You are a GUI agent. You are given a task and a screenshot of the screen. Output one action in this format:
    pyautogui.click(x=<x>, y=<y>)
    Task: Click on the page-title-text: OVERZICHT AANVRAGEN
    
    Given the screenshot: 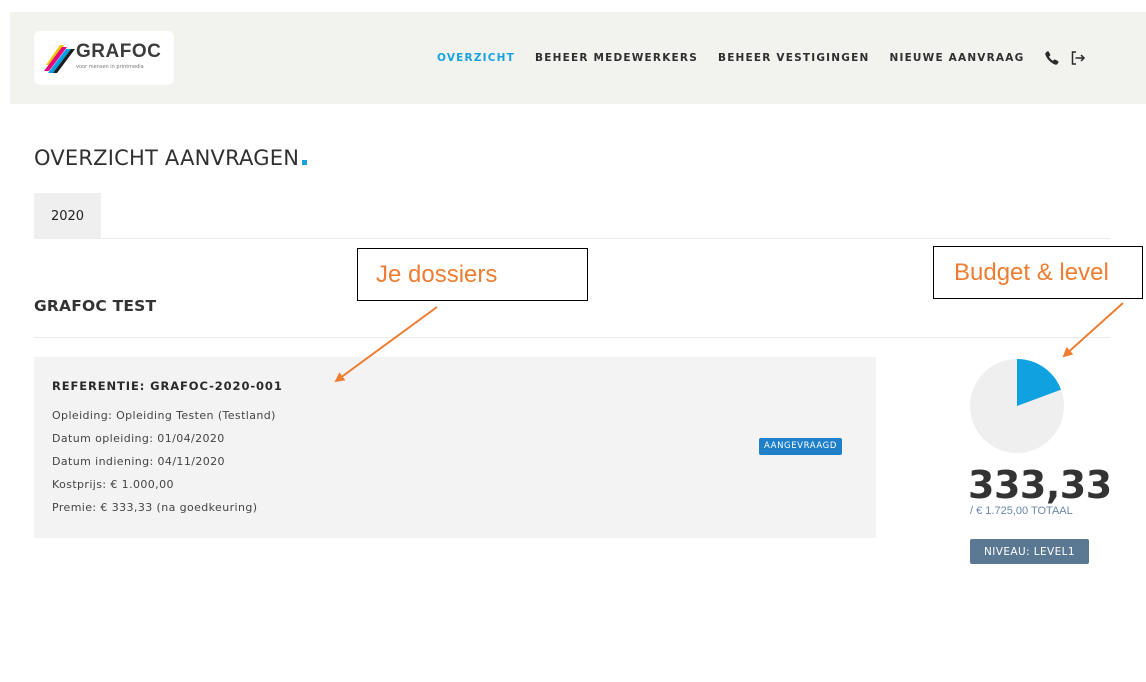 What is the action you would take?
    pyautogui.click(x=167, y=158)
    